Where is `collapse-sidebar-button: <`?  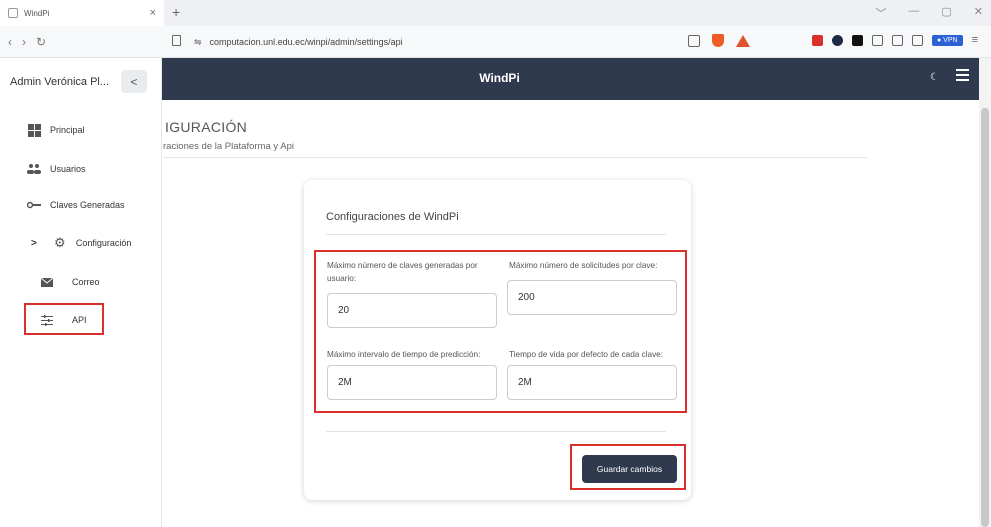
collapse-sidebar-button: < is located at coordinates (134, 81).